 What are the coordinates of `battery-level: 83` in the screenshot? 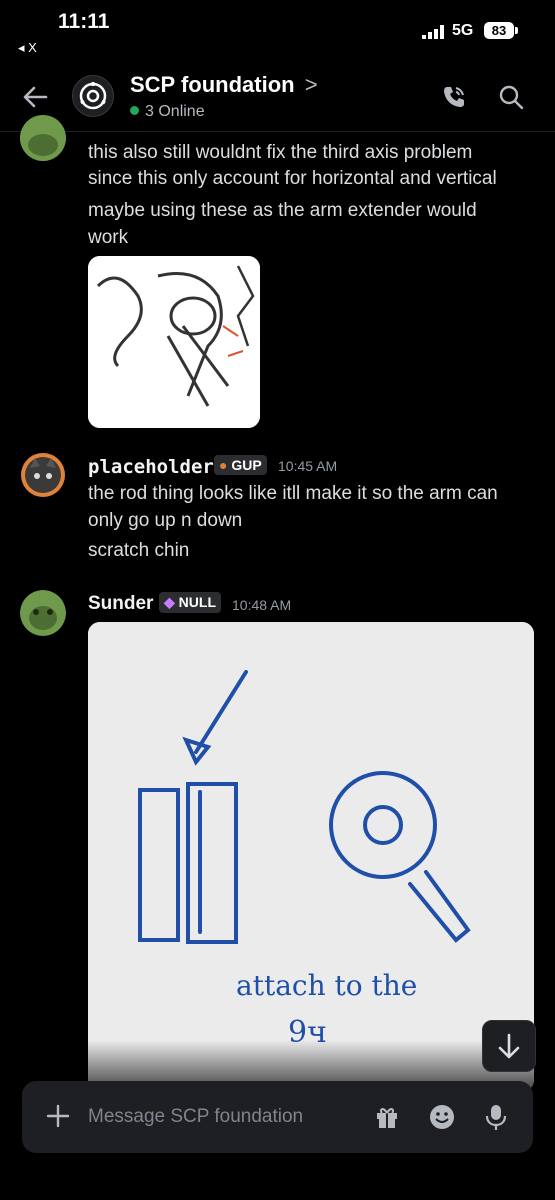 It's located at (499, 30).